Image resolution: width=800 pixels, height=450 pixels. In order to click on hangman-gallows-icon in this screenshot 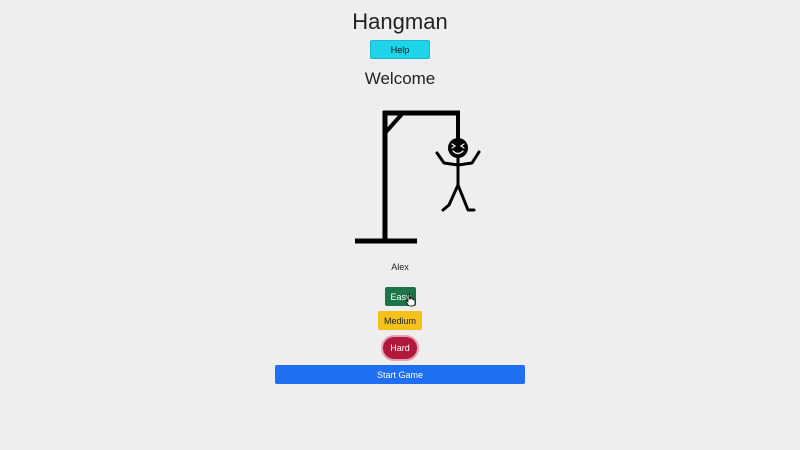, I will do `click(418, 177)`.